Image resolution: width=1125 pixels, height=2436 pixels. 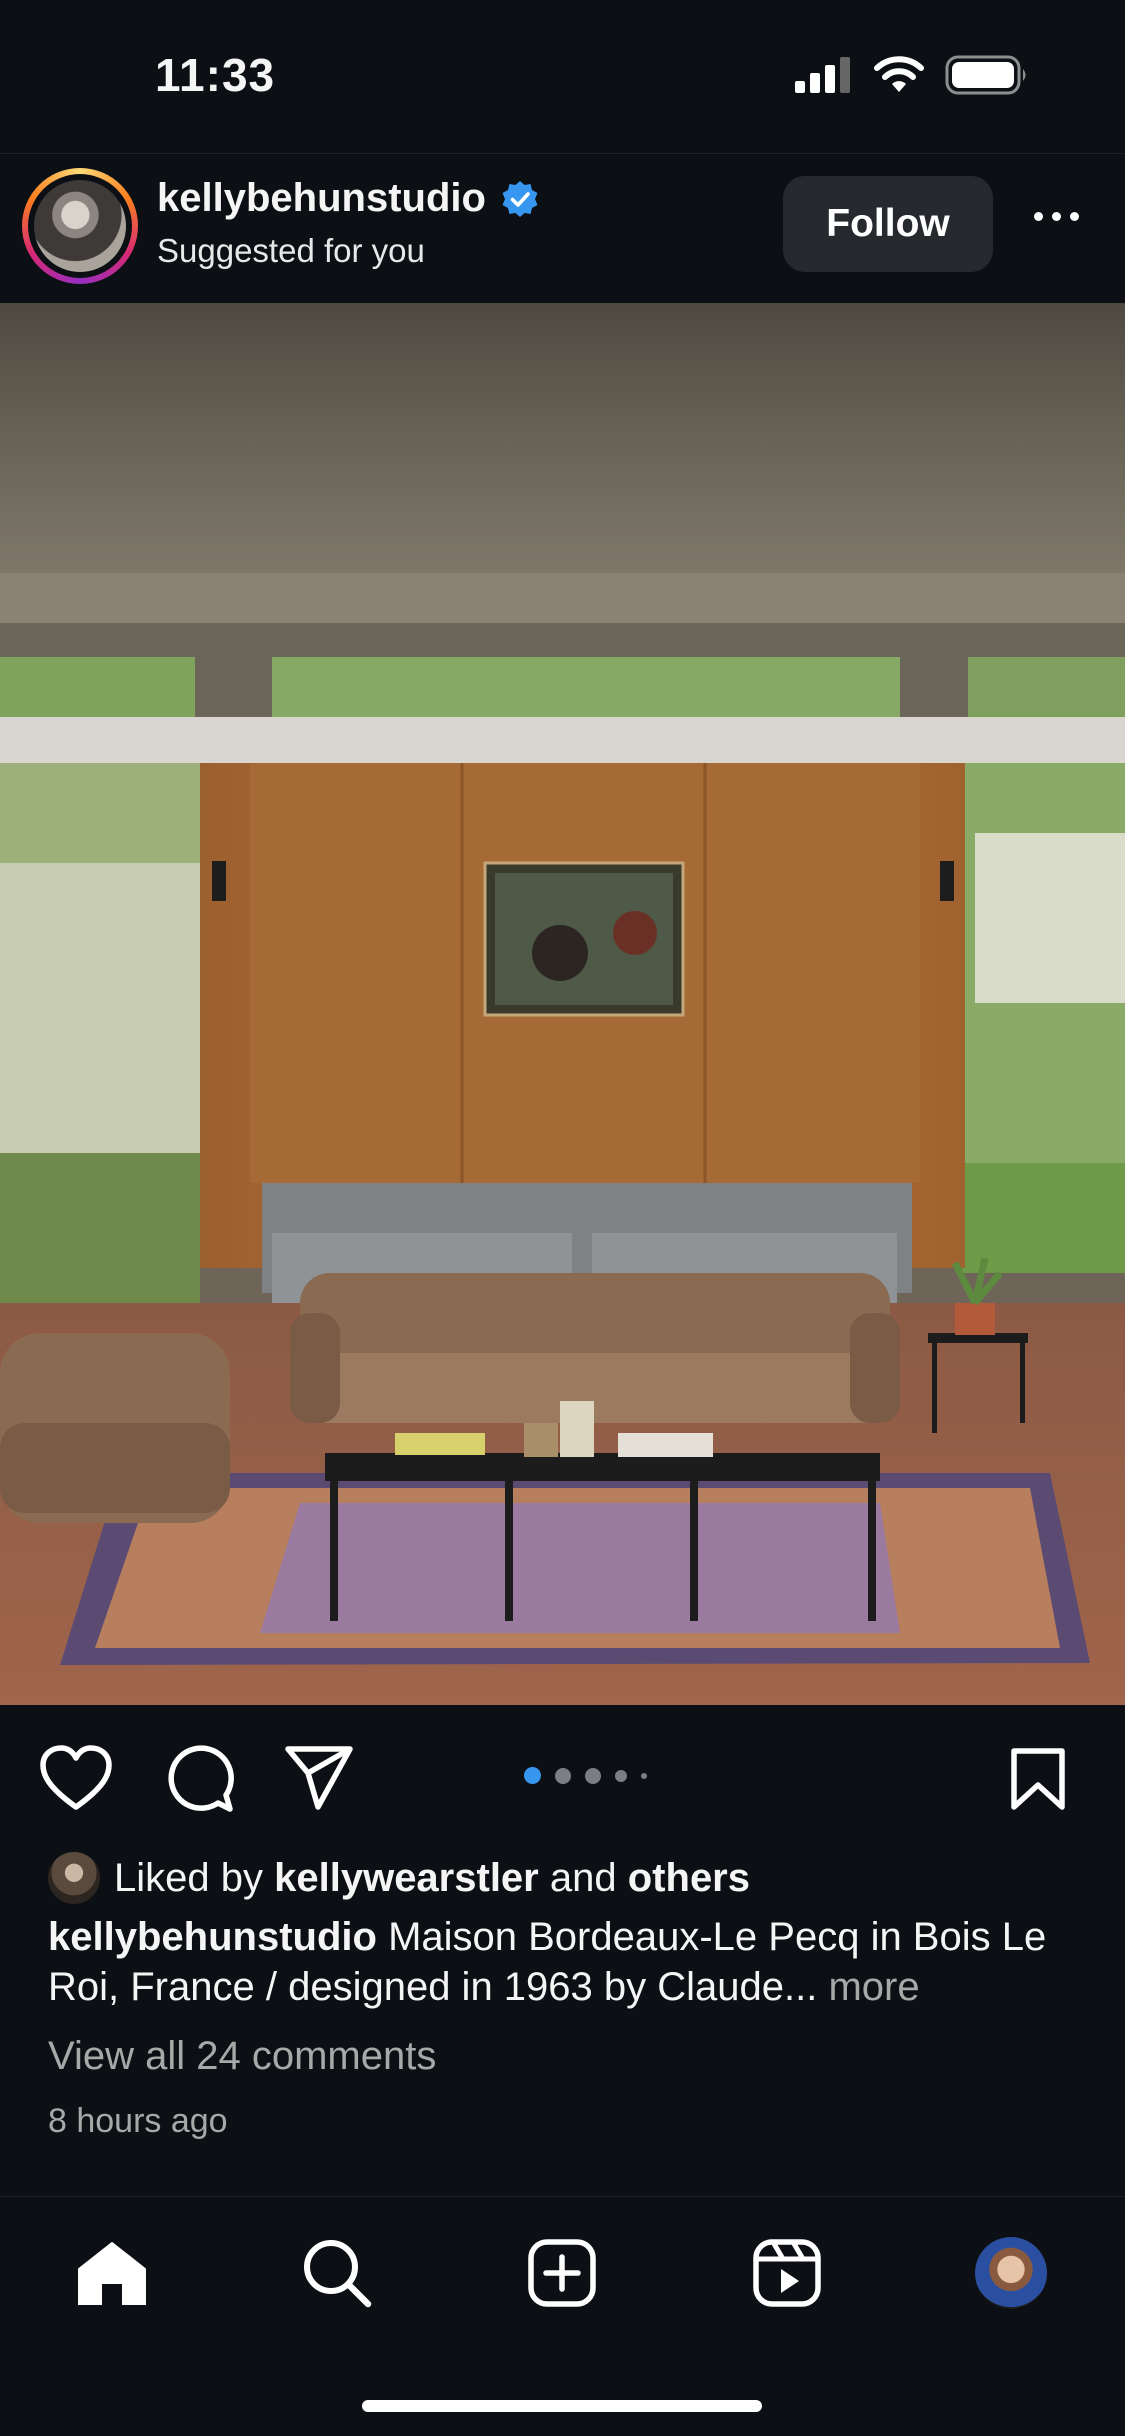 I want to click on tab-home, so click(x=112, y=2273).